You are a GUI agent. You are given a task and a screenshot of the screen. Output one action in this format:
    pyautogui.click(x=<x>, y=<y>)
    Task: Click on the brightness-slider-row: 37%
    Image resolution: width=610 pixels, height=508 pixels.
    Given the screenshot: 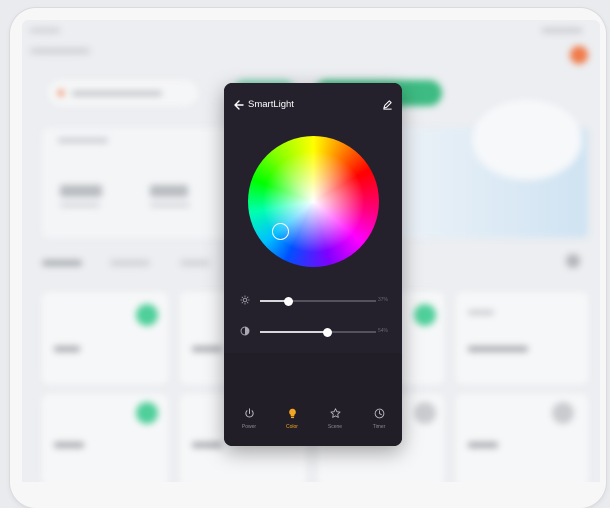 What is the action you would take?
    pyautogui.click(x=320, y=301)
    